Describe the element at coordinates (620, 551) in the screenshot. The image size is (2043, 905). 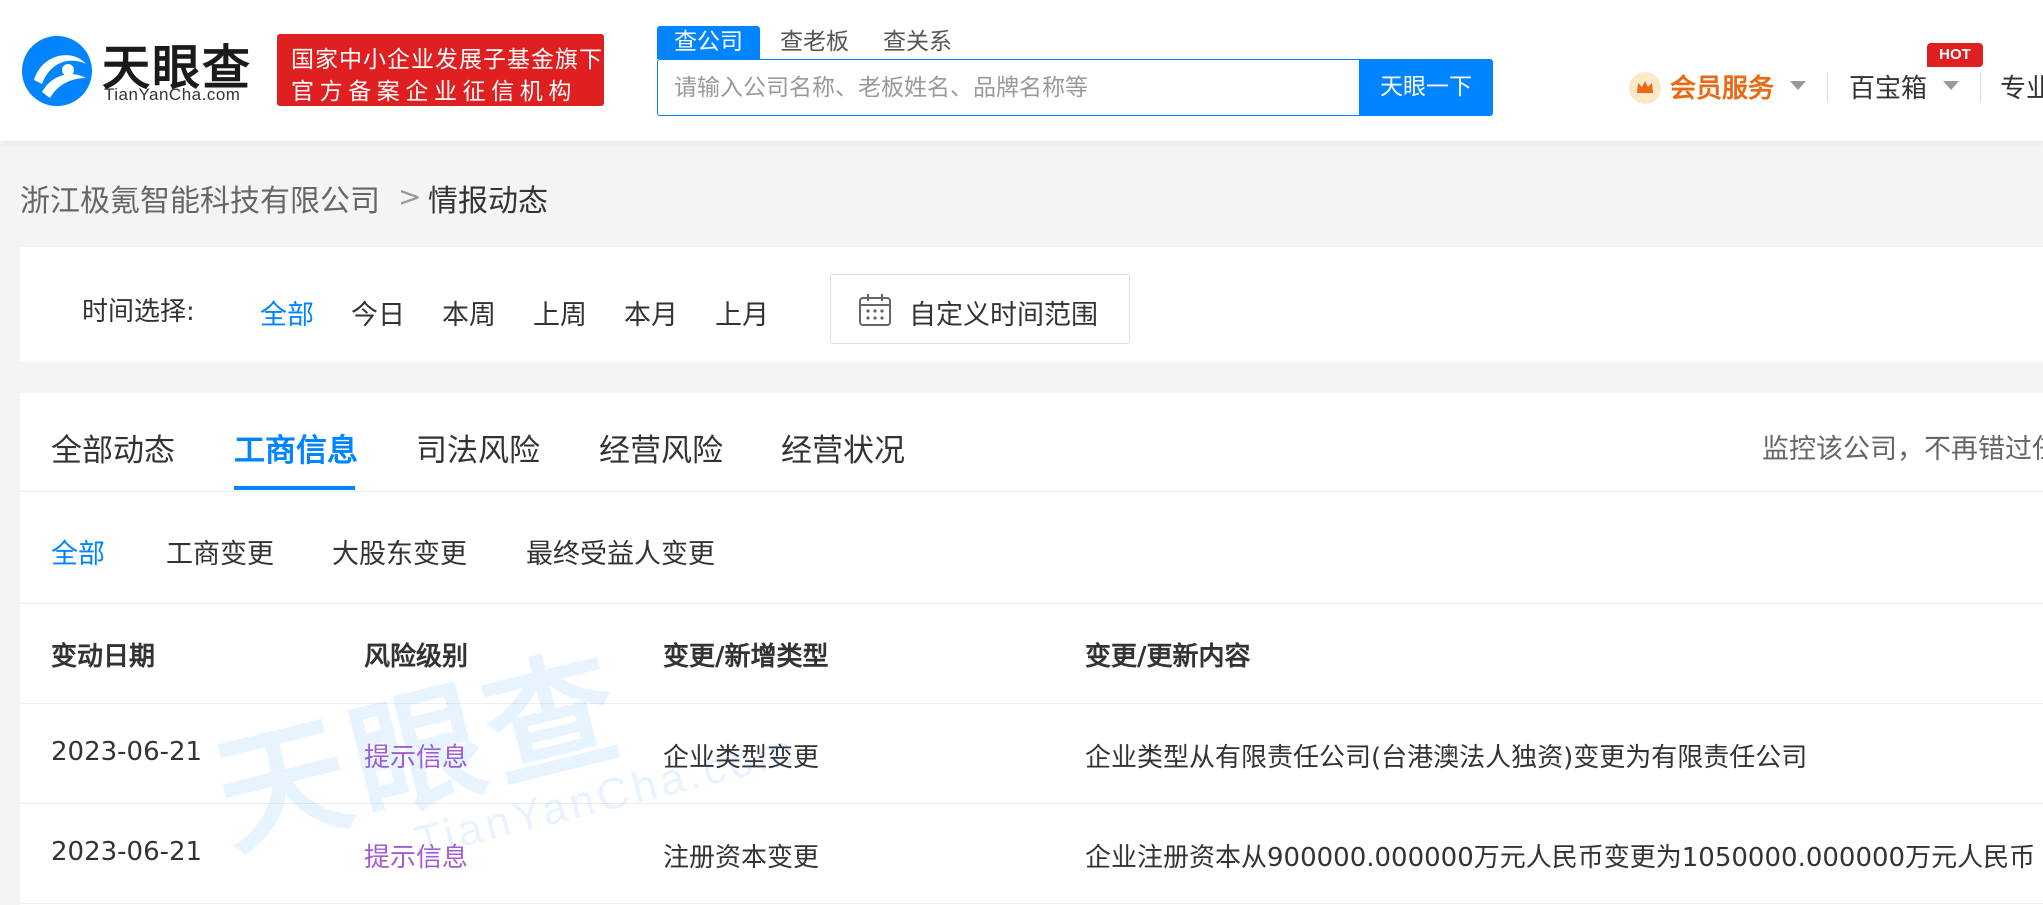
I see `subtab-beneficiary-change: 最终受益人变更` at that location.